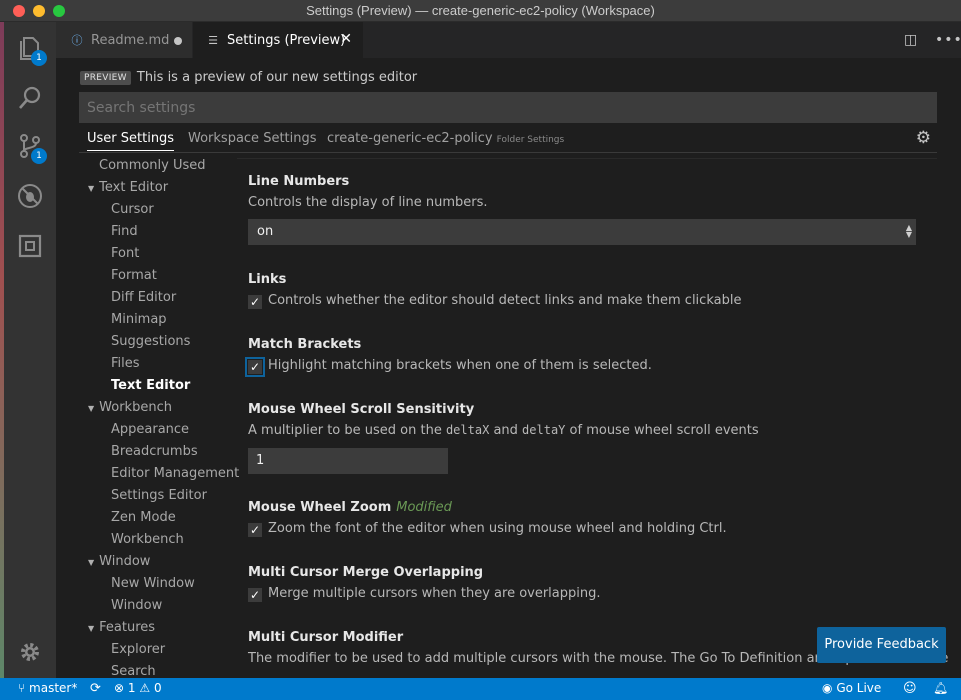 The height and width of the screenshot is (700, 961). I want to click on notifications-bell-icon: 🔔︎, so click(940, 688).